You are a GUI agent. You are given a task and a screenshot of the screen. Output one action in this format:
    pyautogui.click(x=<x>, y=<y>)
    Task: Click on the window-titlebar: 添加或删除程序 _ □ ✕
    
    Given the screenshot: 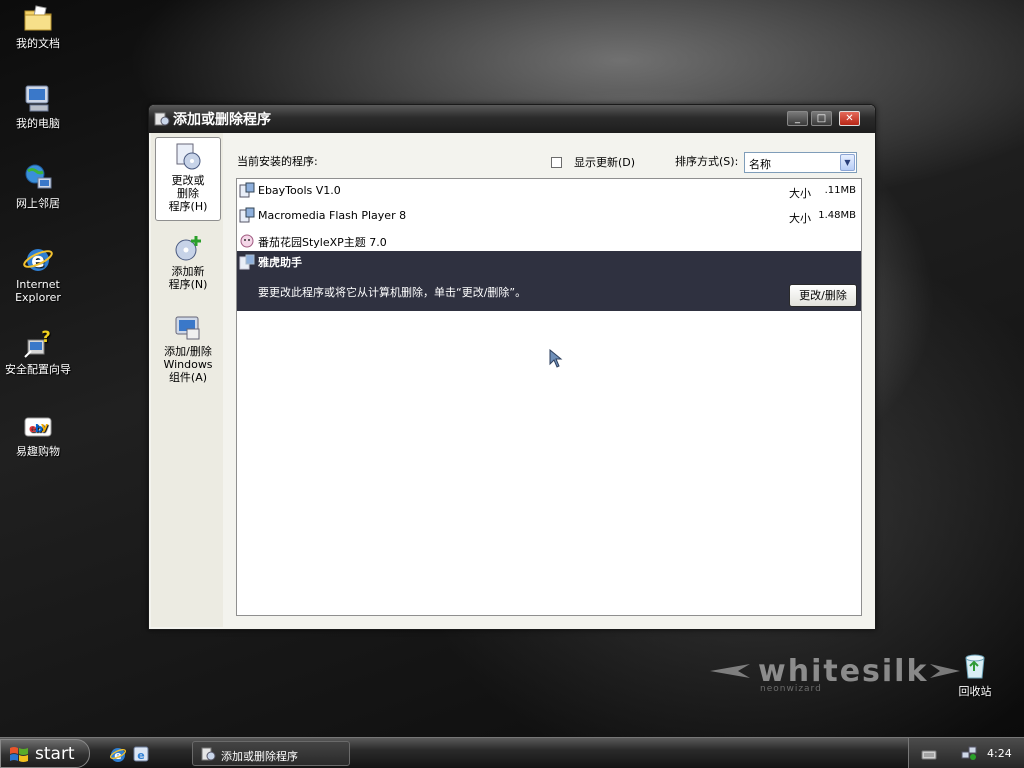 What is the action you would take?
    pyautogui.click(x=512, y=119)
    